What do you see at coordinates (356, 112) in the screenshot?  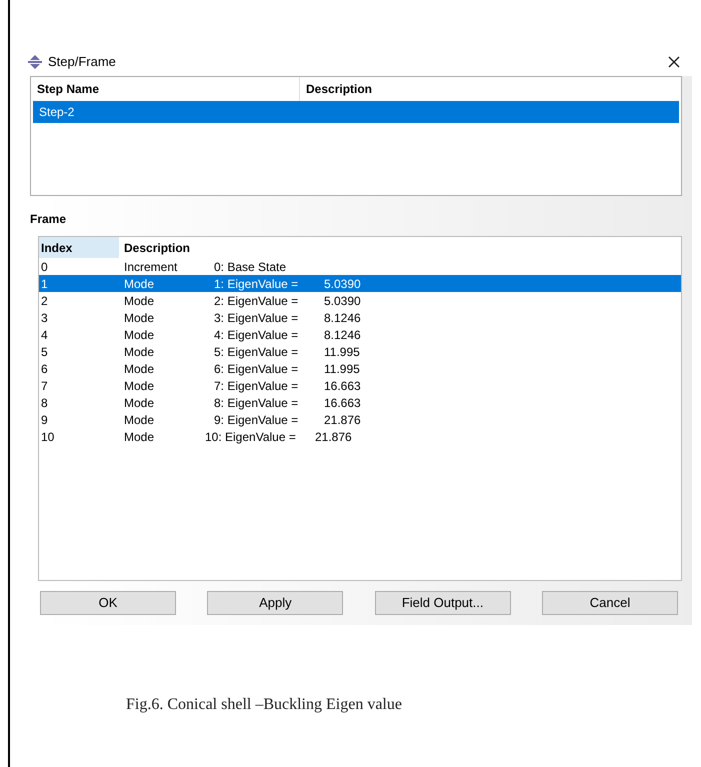 I see `list-row: Step-2` at bounding box center [356, 112].